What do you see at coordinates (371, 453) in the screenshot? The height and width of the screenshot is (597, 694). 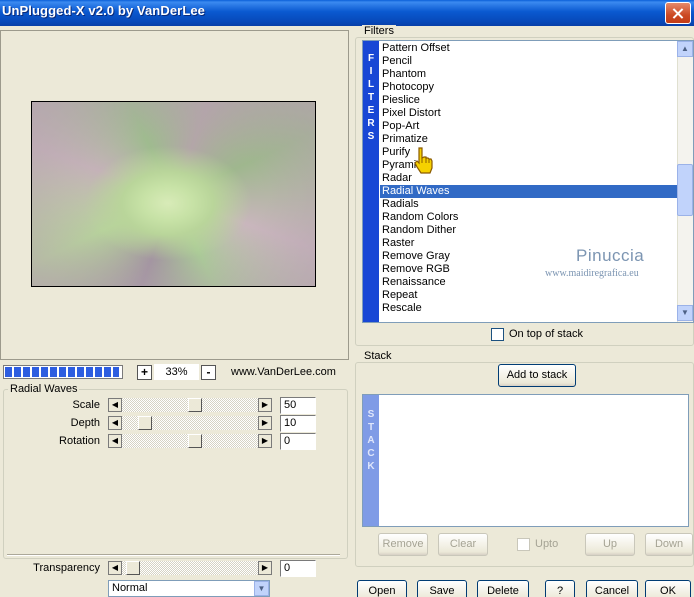 I see `stack-sidebar-letter: C` at bounding box center [371, 453].